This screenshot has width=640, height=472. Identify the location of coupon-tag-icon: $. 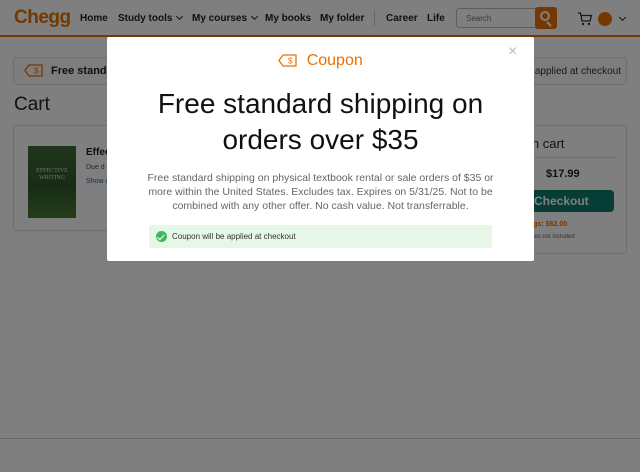
(287, 60).